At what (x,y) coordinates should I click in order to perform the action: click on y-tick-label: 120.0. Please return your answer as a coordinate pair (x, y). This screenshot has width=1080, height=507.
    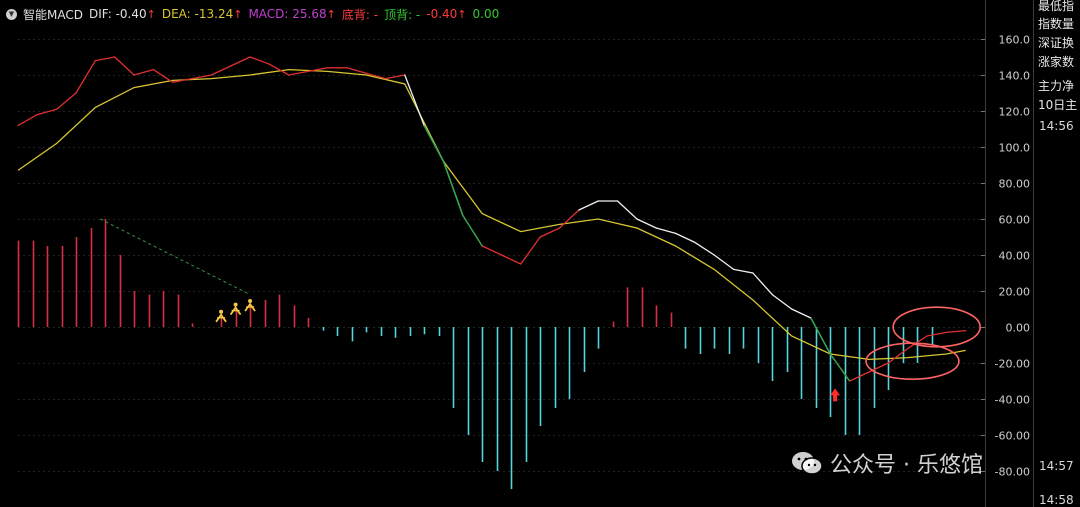
    Looking at the image, I should click on (1015, 112).